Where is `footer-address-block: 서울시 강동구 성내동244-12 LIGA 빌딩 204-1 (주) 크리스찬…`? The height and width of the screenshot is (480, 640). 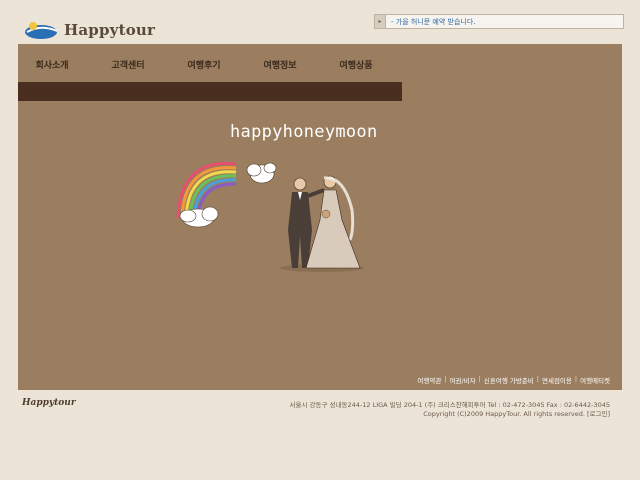 footer-address-block: 서울시 강동구 성내동244-12 LIGA 빌딩 204-1 (주) 크리스찬… is located at coordinates (450, 410).